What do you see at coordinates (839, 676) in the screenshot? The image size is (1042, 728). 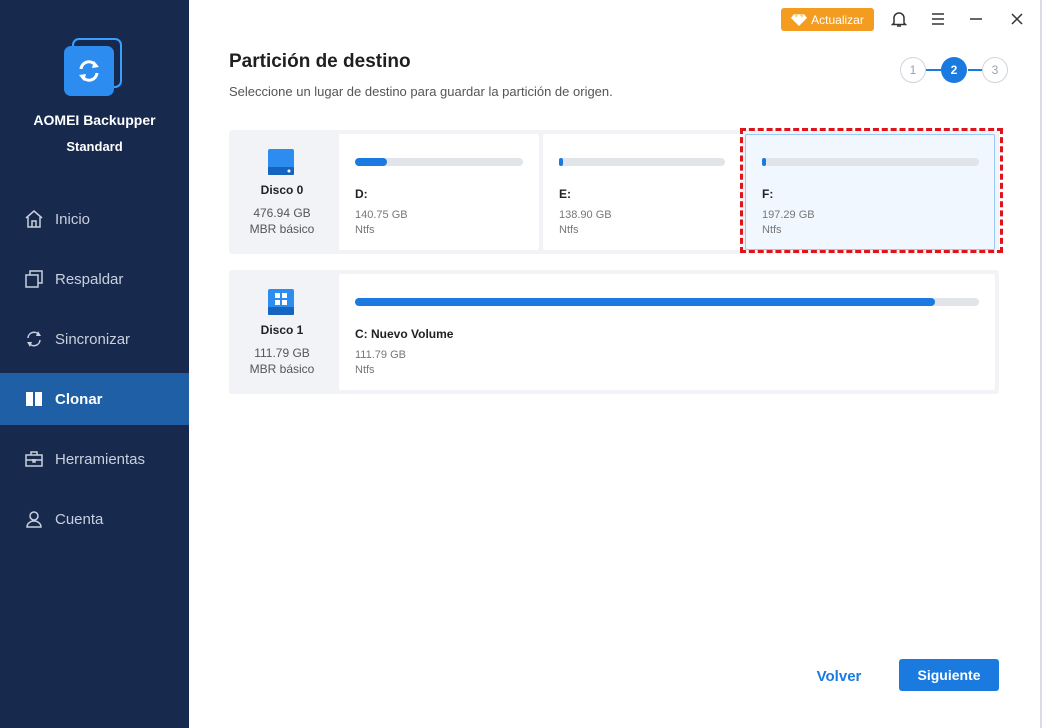 I see `back-button: Volver` at bounding box center [839, 676].